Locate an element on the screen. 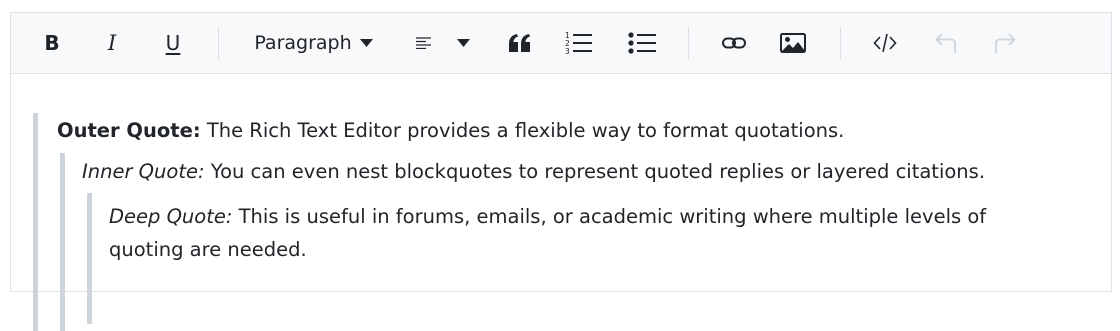 This screenshot has height=331, width=1120. code-view-button is located at coordinates (885, 43).